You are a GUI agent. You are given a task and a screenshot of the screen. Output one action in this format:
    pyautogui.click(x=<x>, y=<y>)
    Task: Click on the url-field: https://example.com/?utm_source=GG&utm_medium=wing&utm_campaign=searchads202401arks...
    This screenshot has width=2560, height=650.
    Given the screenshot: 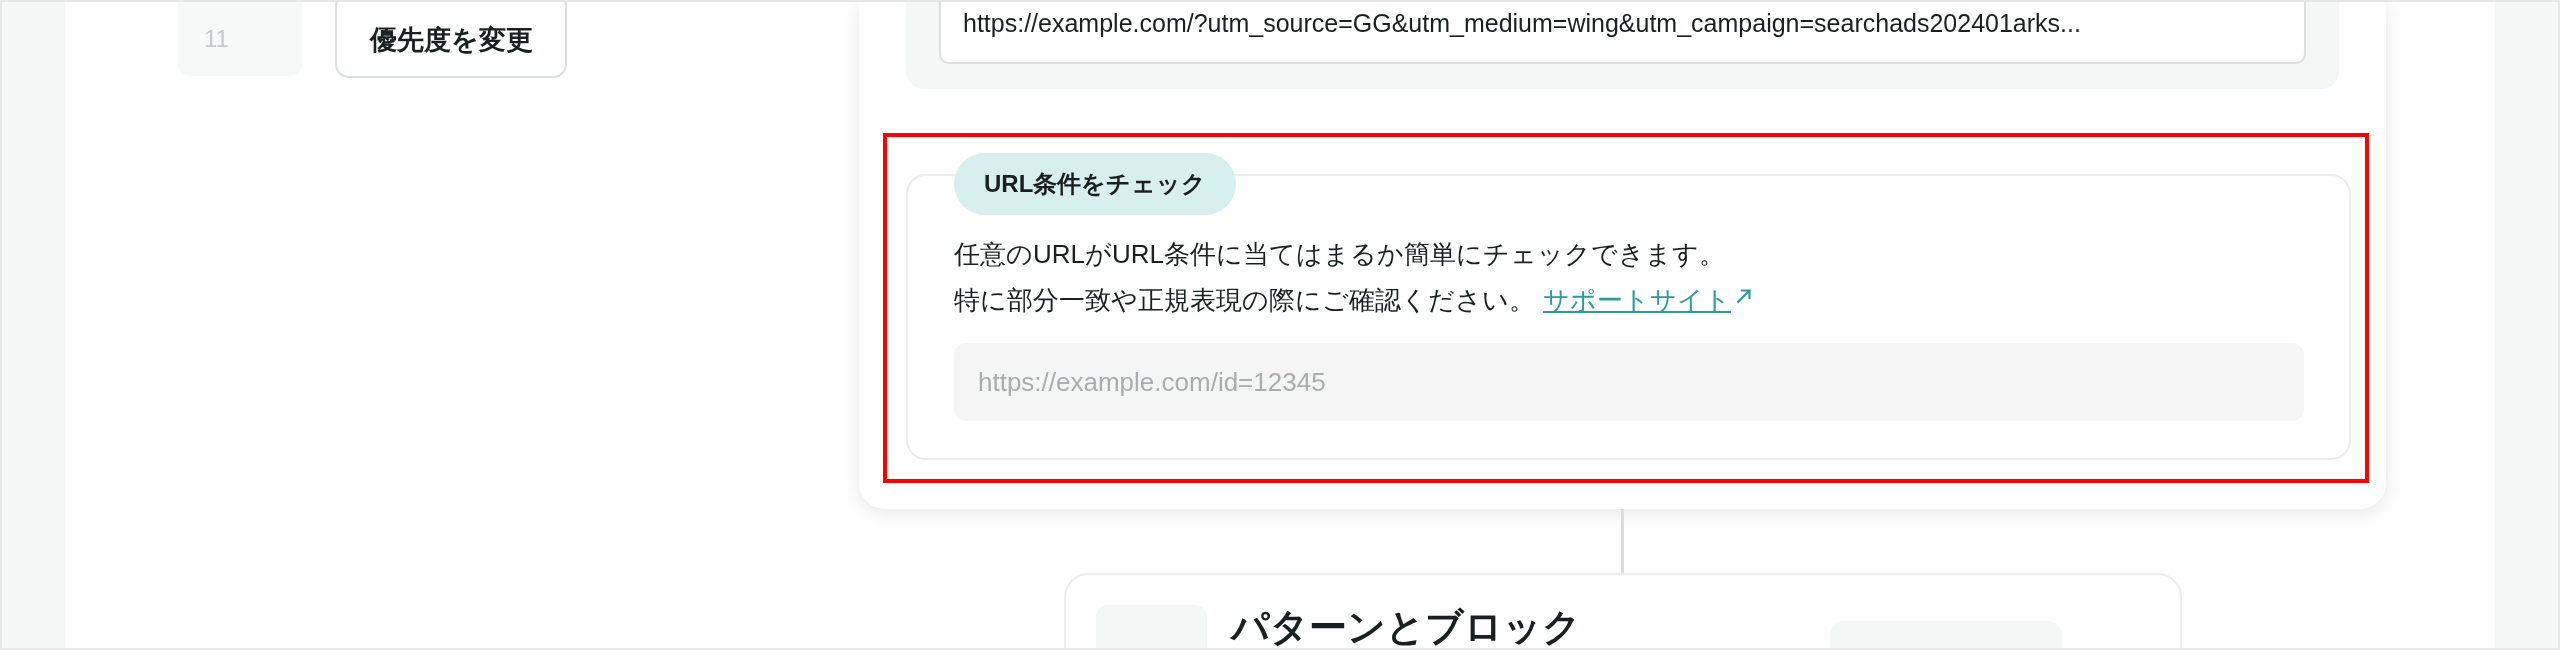 What is the action you would take?
    pyautogui.click(x=1622, y=33)
    